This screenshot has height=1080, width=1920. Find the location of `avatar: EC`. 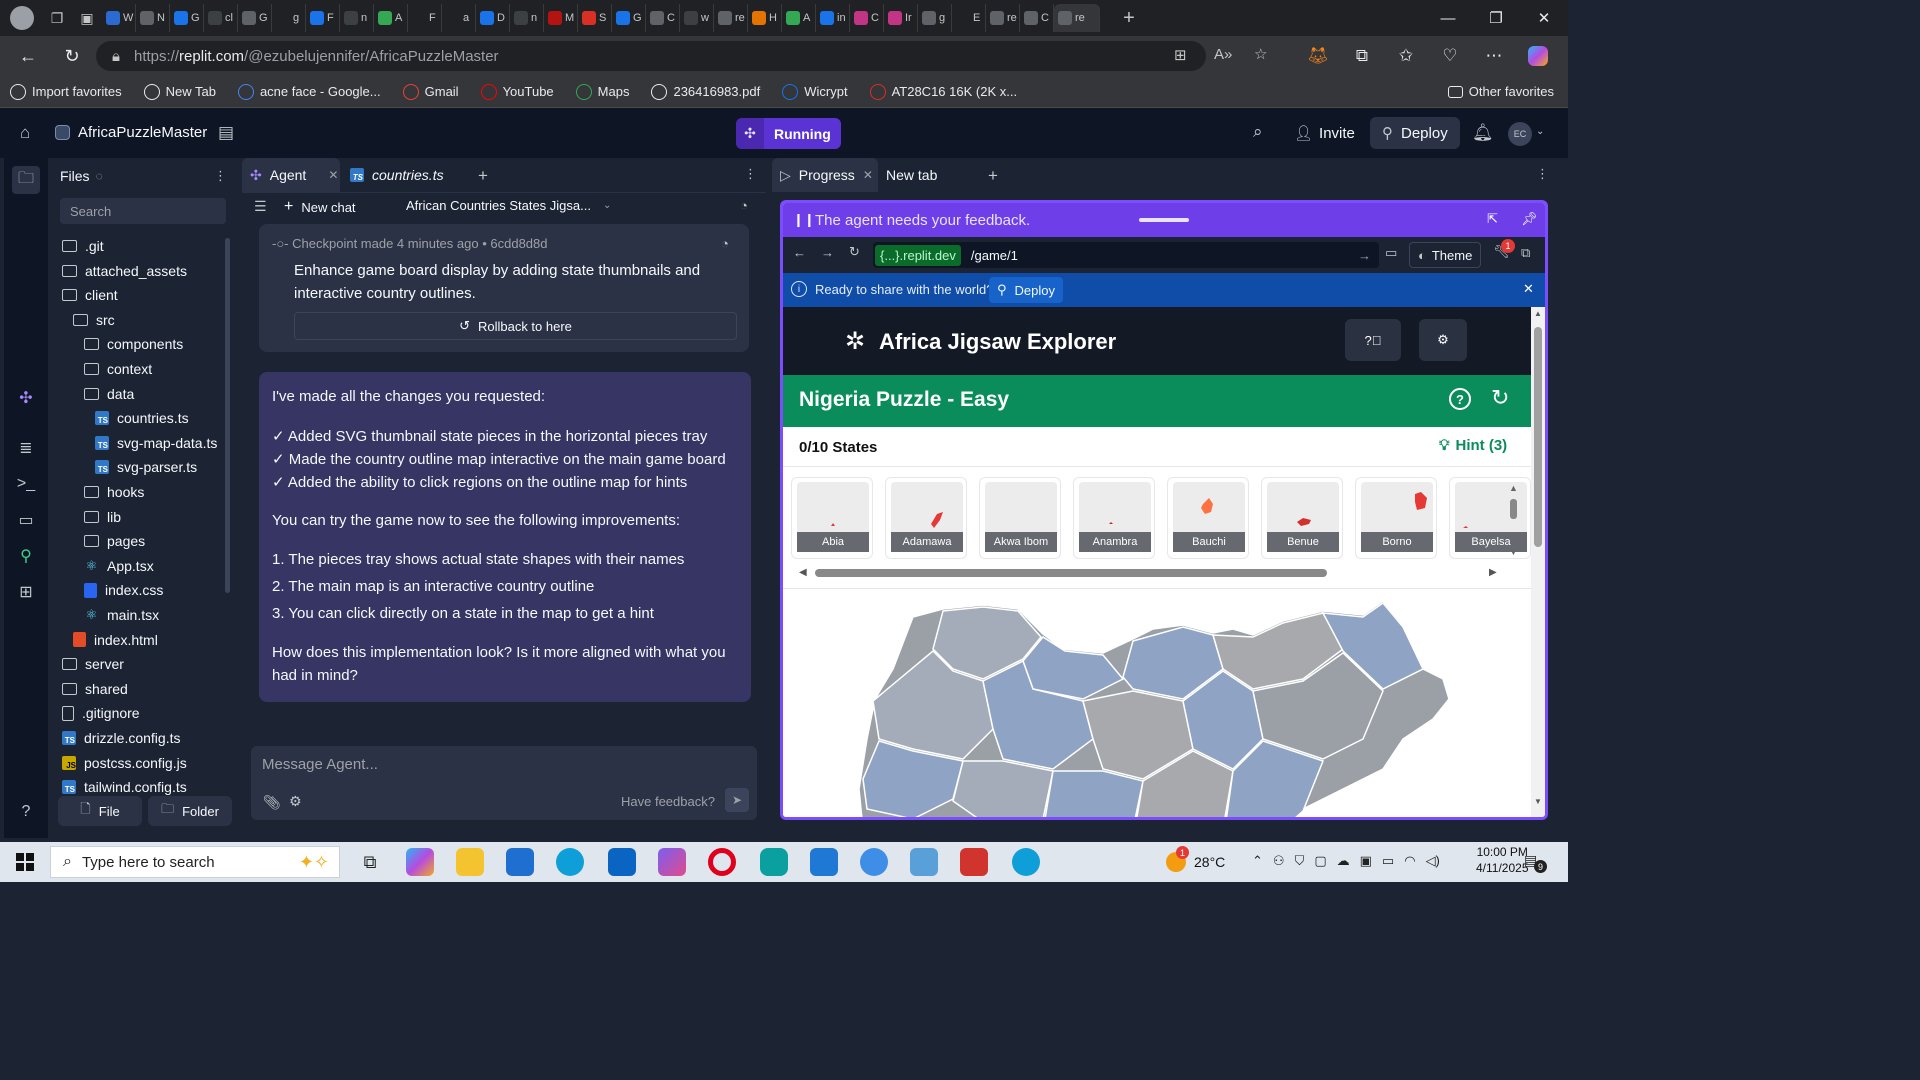

avatar: EC is located at coordinates (1520, 134).